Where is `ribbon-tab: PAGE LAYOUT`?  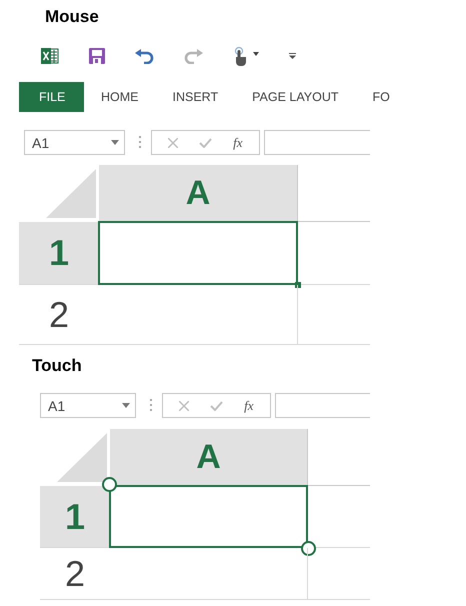
ribbon-tab: PAGE LAYOUT is located at coordinates (295, 97).